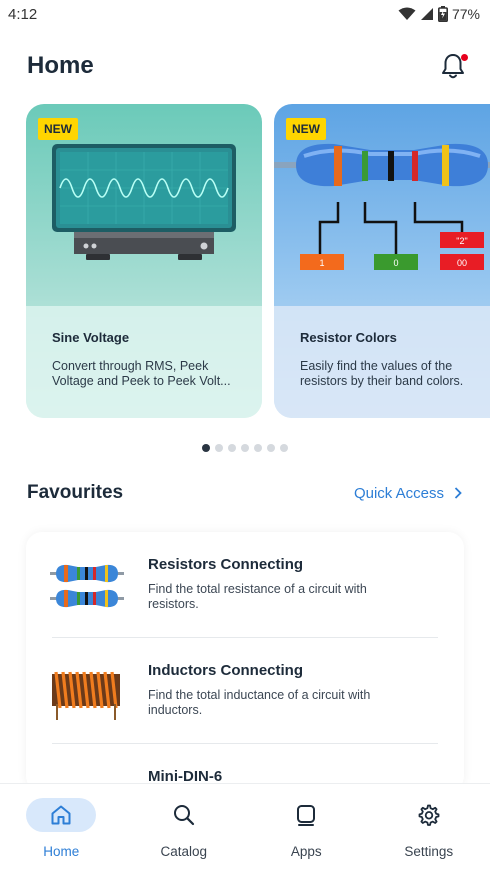 This screenshot has height=871, width=490. Describe the element at coordinates (465, 14) in the screenshot. I see `battery-percent: 77%` at that location.